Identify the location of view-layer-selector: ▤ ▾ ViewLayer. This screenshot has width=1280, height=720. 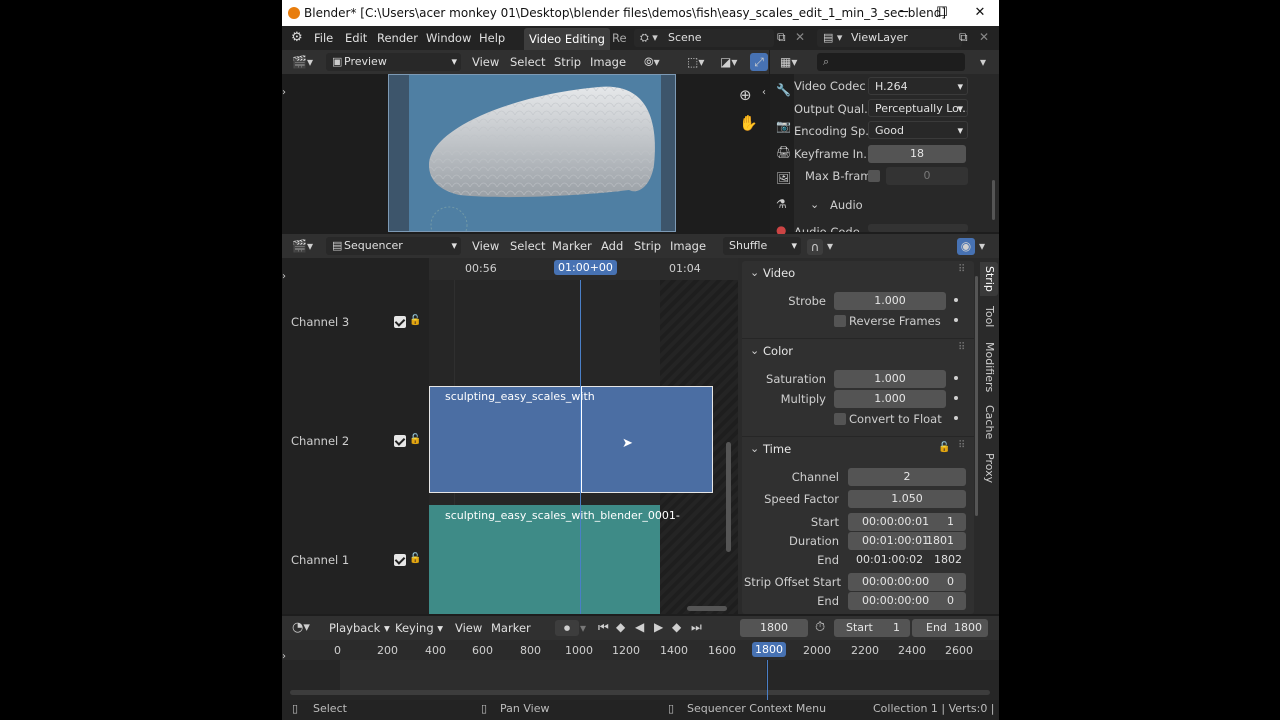
(889, 38).